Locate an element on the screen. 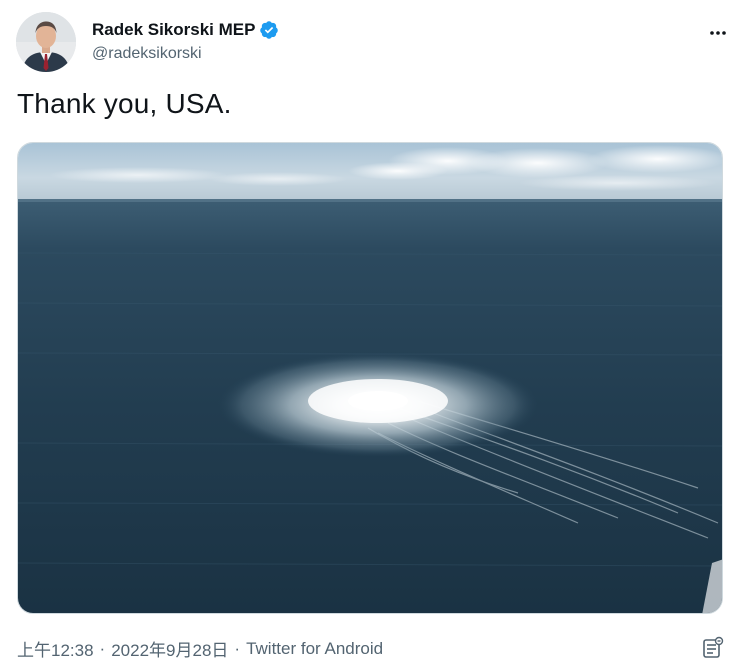 Image resolution: width=751 pixels, height=668 pixels. more-horizontal-icon is located at coordinates (718, 33).